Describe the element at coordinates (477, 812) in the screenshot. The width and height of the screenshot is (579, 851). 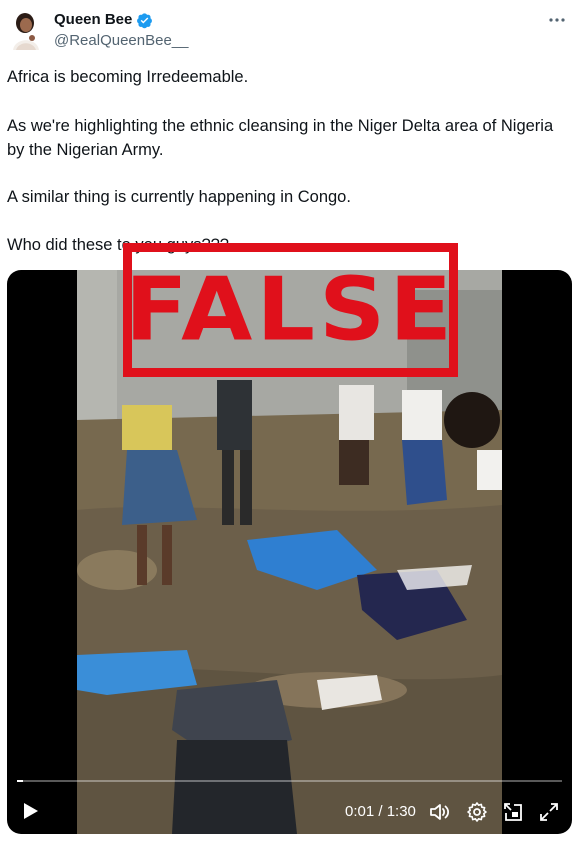
I see `settings-icon` at that location.